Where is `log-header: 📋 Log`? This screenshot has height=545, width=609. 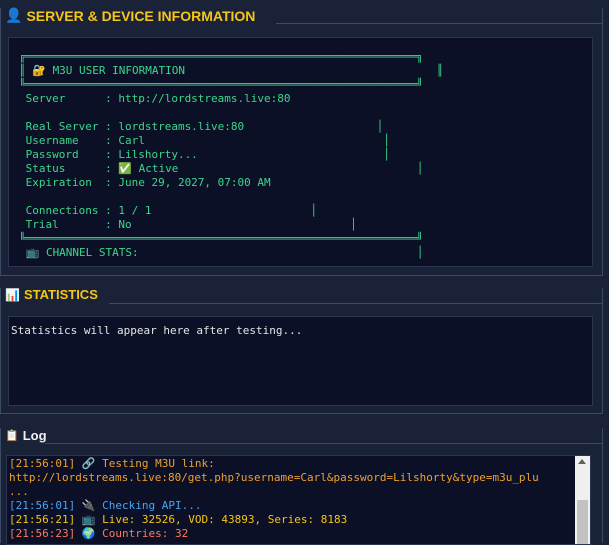 log-header: 📋 Log is located at coordinates (27, 435).